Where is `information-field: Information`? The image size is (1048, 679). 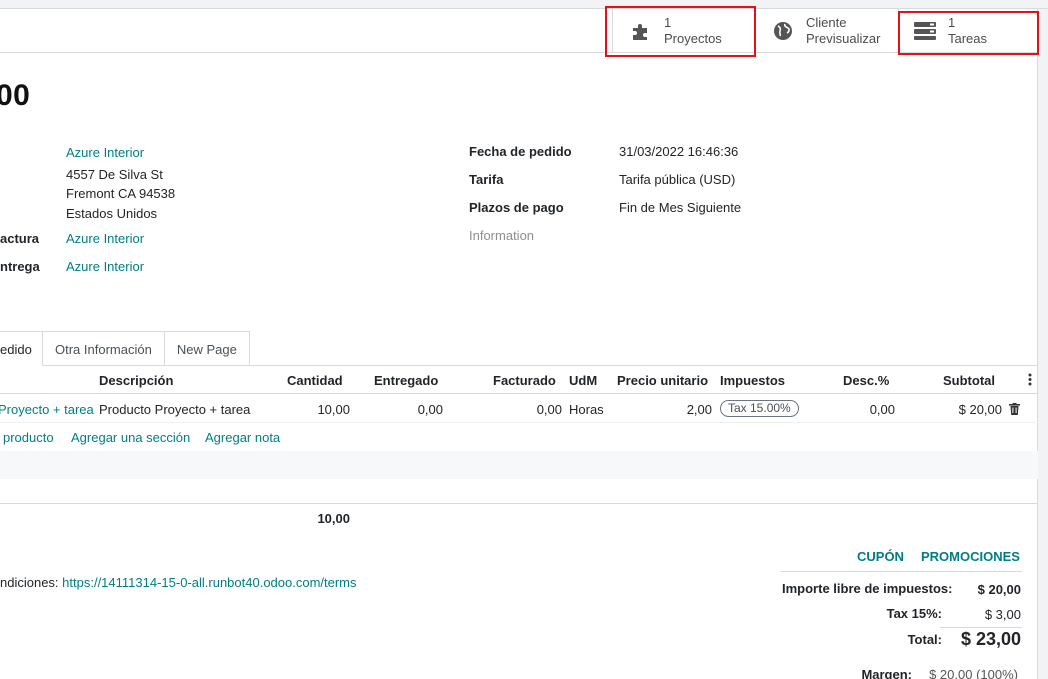 information-field: Information is located at coordinates (501, 235).